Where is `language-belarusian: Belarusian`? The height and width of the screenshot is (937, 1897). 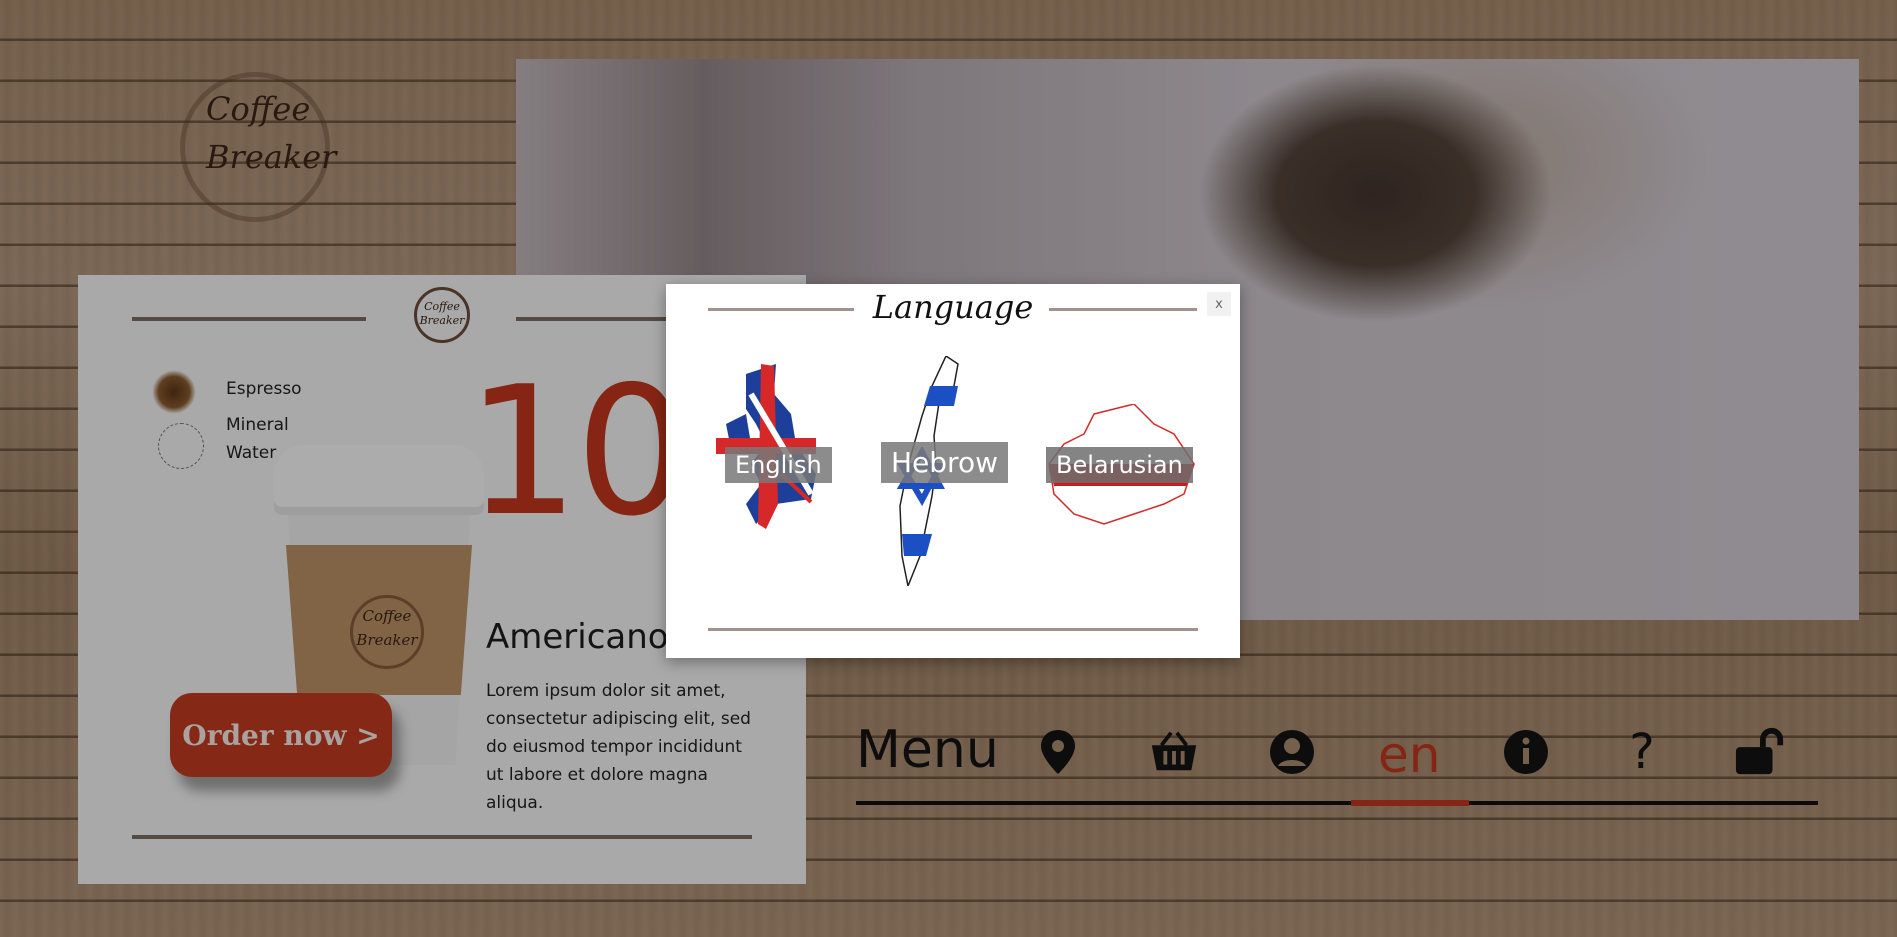 language-belarusian: Belarusian is located at coordinates (1119, 465).